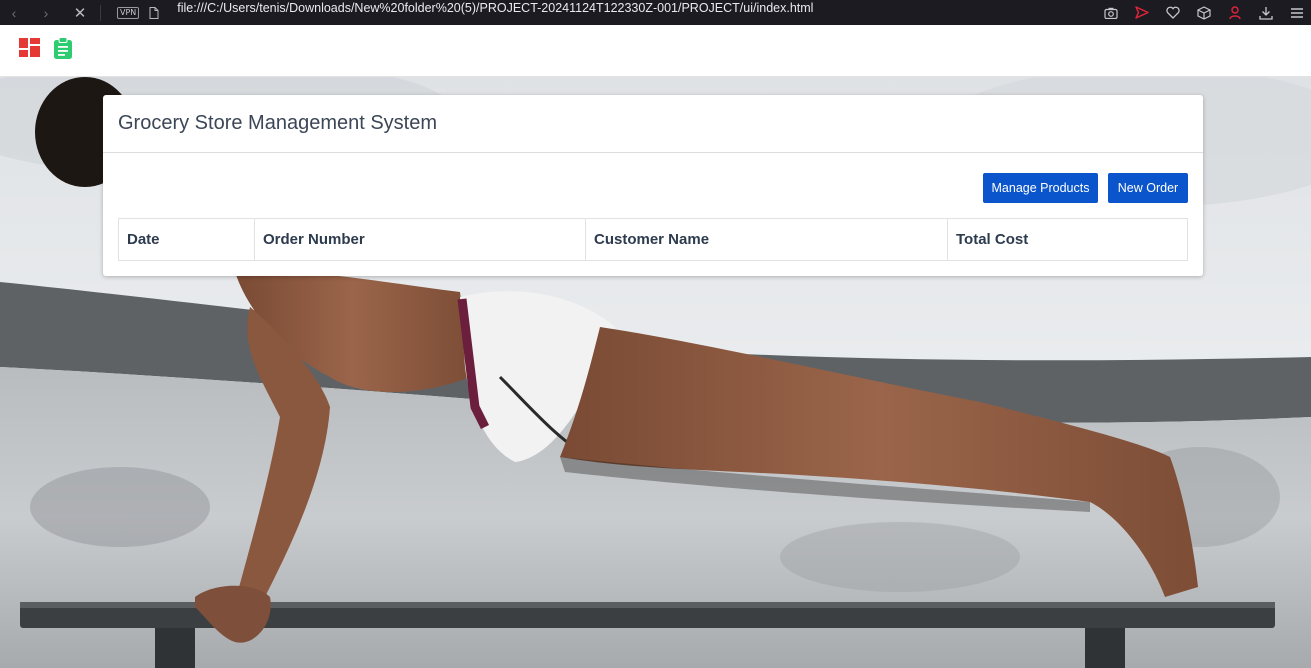 The height and width of the screenshot is (668, 1311). I want to click on column-header-customer-name: Customer Name, so click(767, 239).